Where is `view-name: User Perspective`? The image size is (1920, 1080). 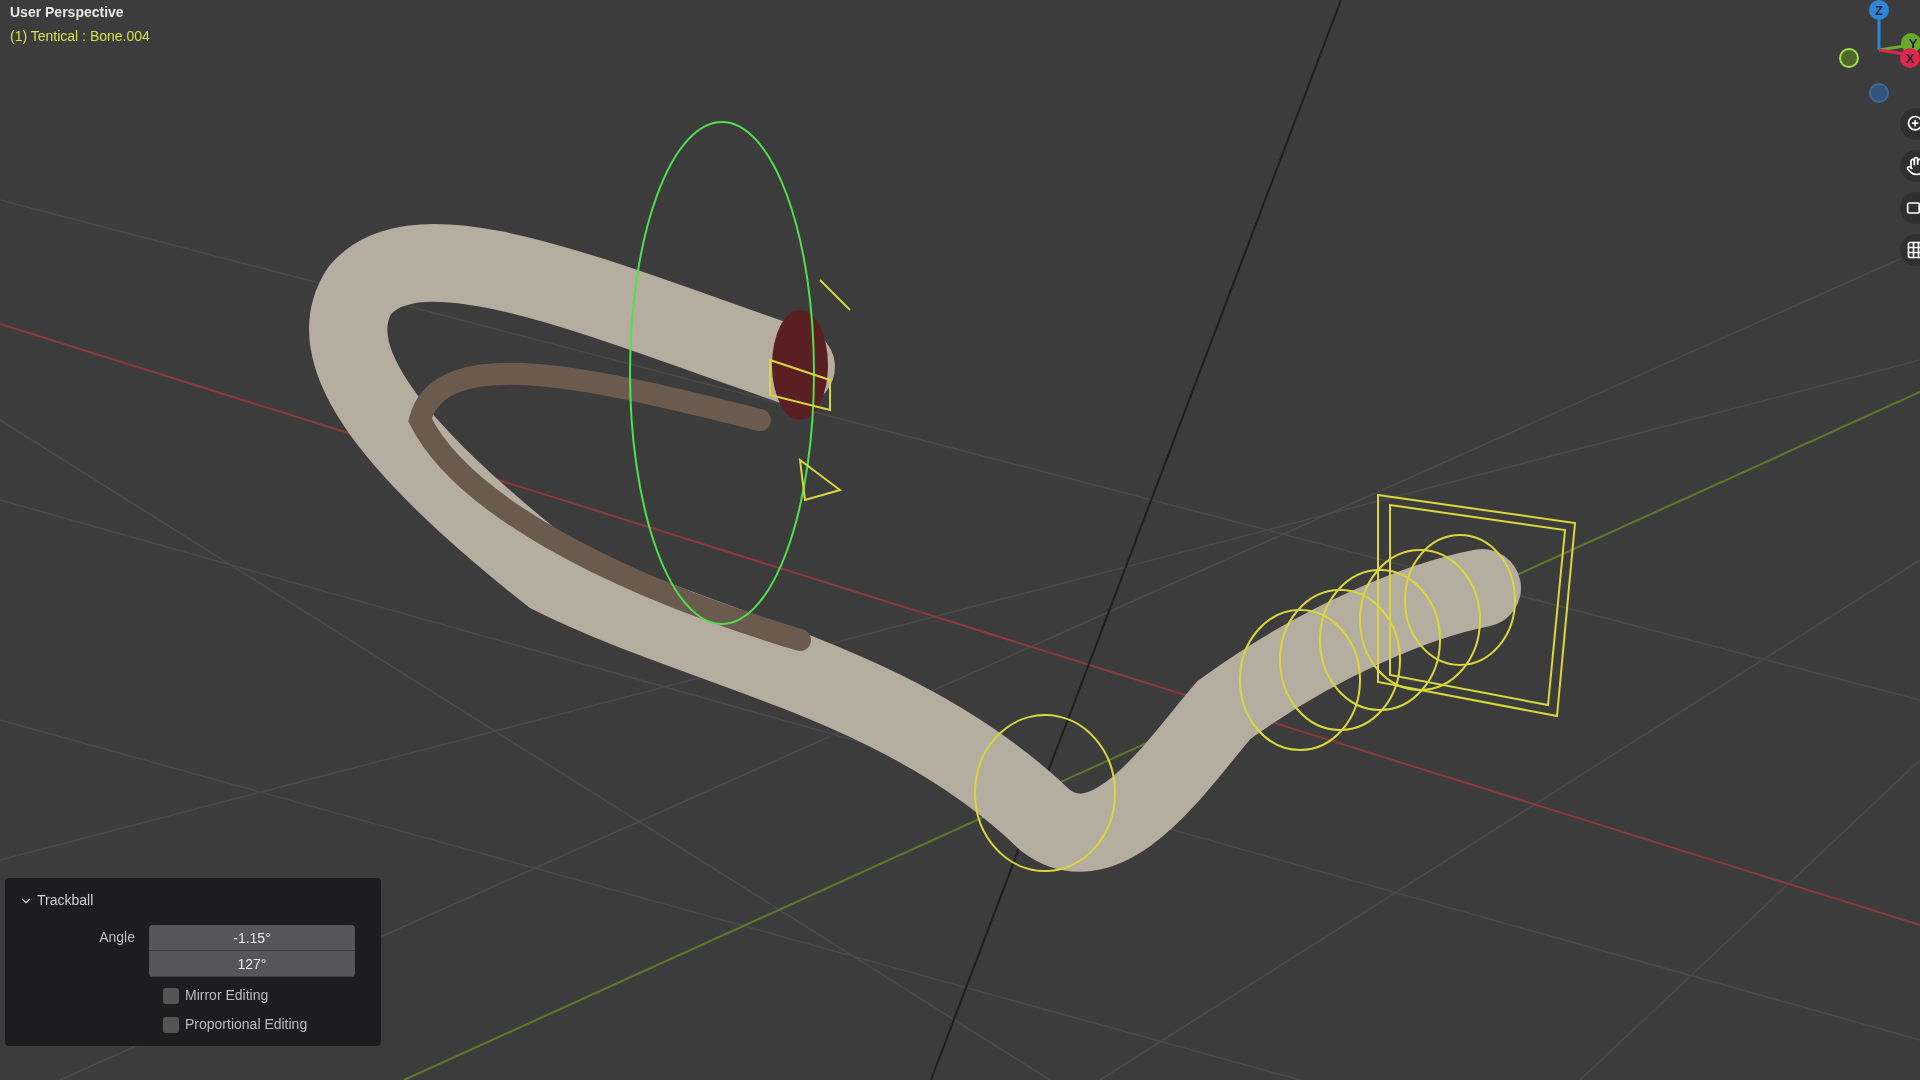 view-name: User Perspective is located at coordinates (67, 12).